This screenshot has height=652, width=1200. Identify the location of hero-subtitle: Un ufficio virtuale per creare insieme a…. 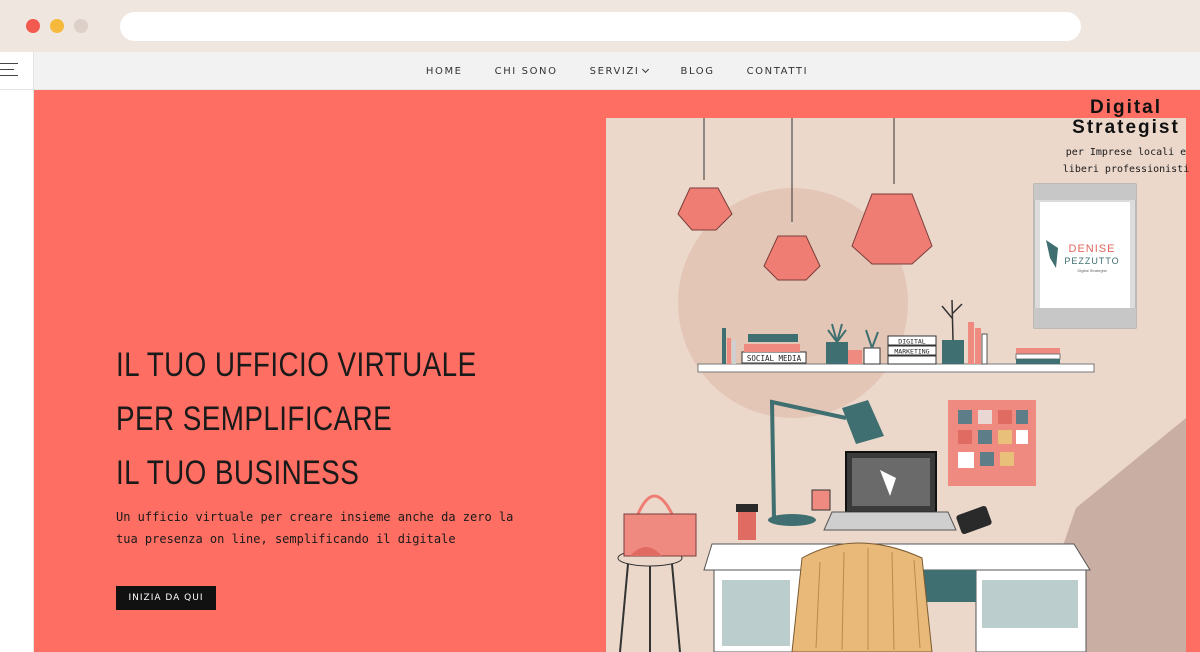
(315, 528).